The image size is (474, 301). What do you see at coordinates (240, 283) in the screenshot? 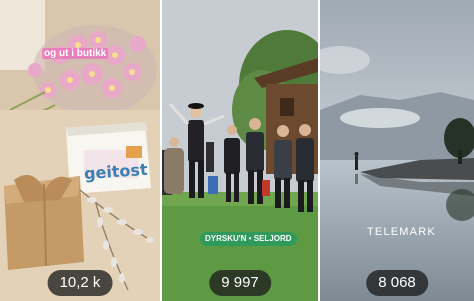
I see `view-count-badge: 9 997` at bounding box center [240, 283].